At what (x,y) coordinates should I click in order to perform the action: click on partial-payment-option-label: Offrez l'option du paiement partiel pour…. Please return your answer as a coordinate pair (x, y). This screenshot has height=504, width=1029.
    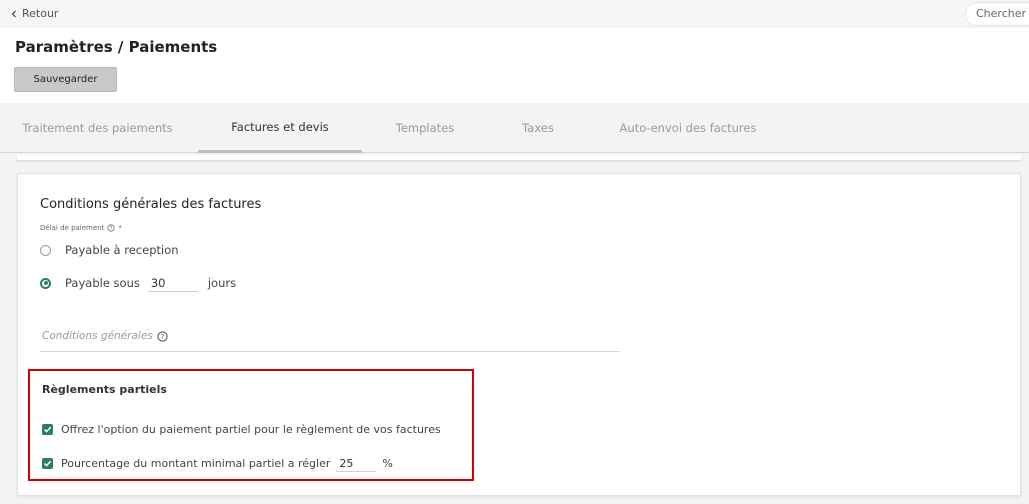
    Looking at the image, I should click on (251, 429).